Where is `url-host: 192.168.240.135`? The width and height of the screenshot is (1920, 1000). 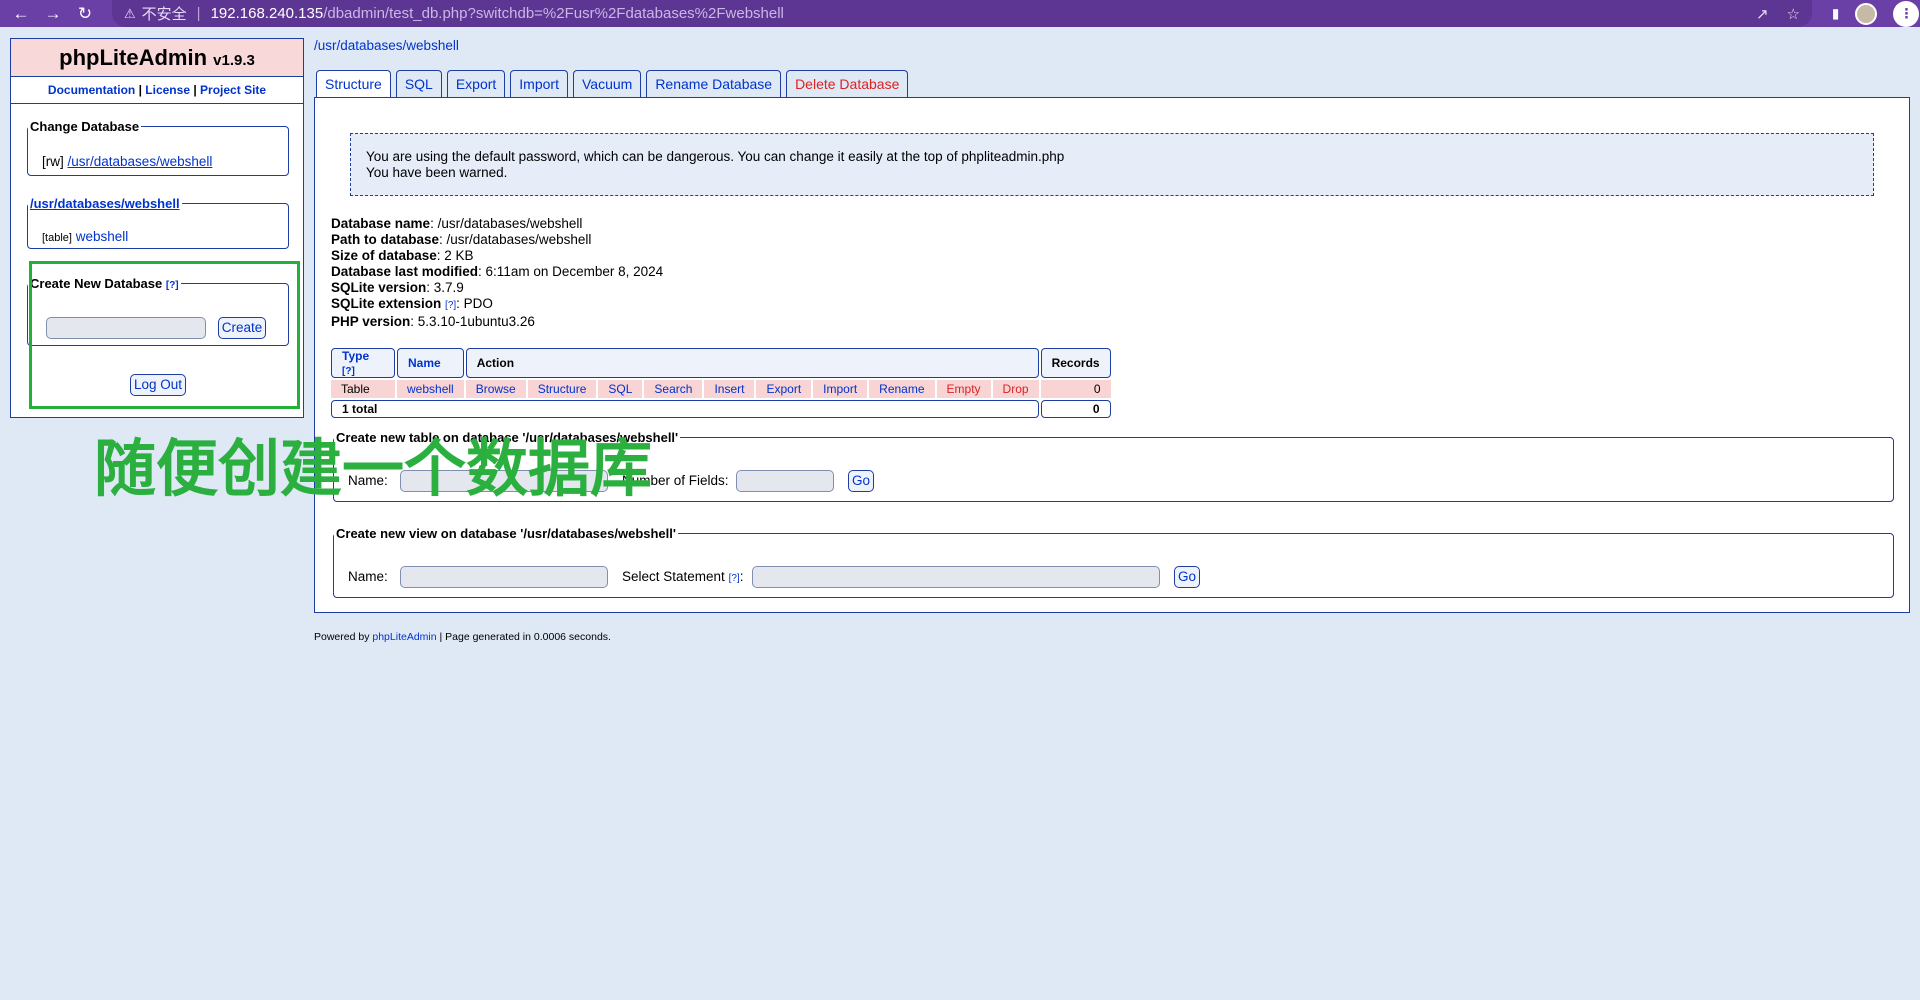
url-host: 192.168.240.135 is located at coordinates (267, 13).